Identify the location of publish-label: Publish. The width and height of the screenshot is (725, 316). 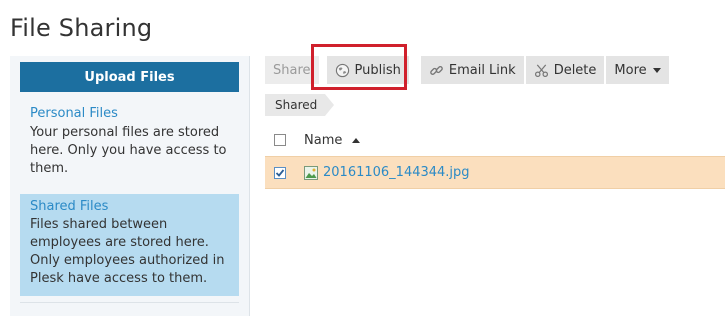
(377, 70).